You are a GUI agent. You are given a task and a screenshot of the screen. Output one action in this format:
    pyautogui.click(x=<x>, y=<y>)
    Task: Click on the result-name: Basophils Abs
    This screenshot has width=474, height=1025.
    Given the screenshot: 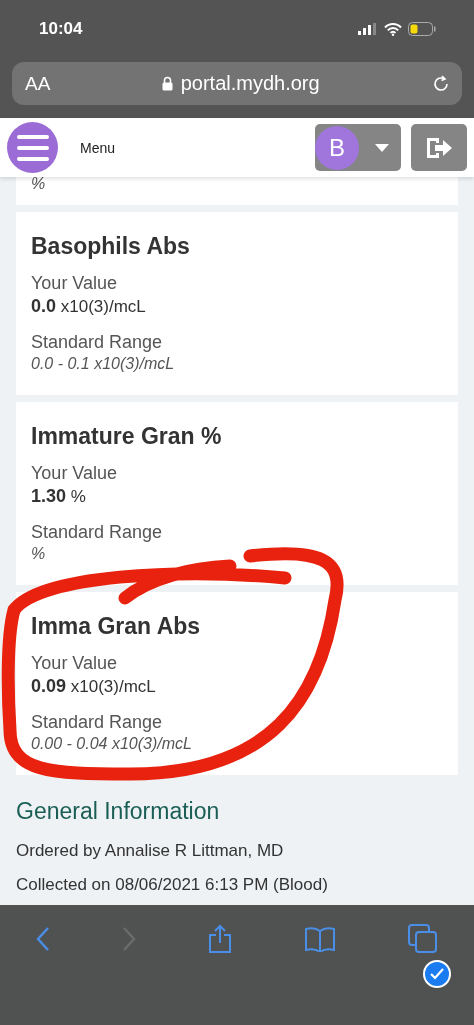 What is the action you would take?
    pyautogui.click(x=110, y=246)
    